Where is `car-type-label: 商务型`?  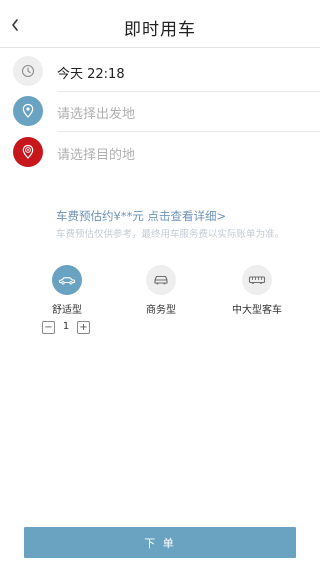 car-type-label: 商务型 is located at coordinates (161, 310).